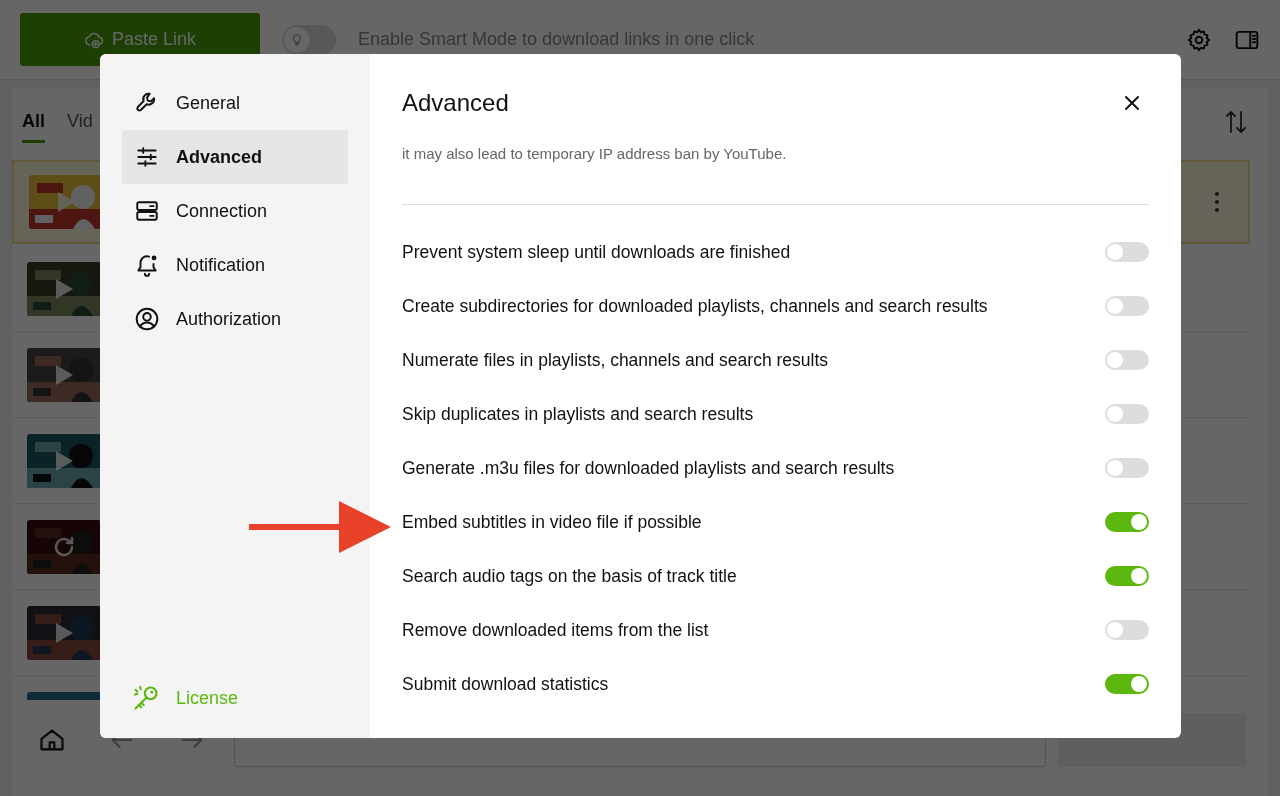  What do you see at coordinates (309, 39) in the screenshot?
I see `smart-mode-toggle` at bounding box center [309, 39].